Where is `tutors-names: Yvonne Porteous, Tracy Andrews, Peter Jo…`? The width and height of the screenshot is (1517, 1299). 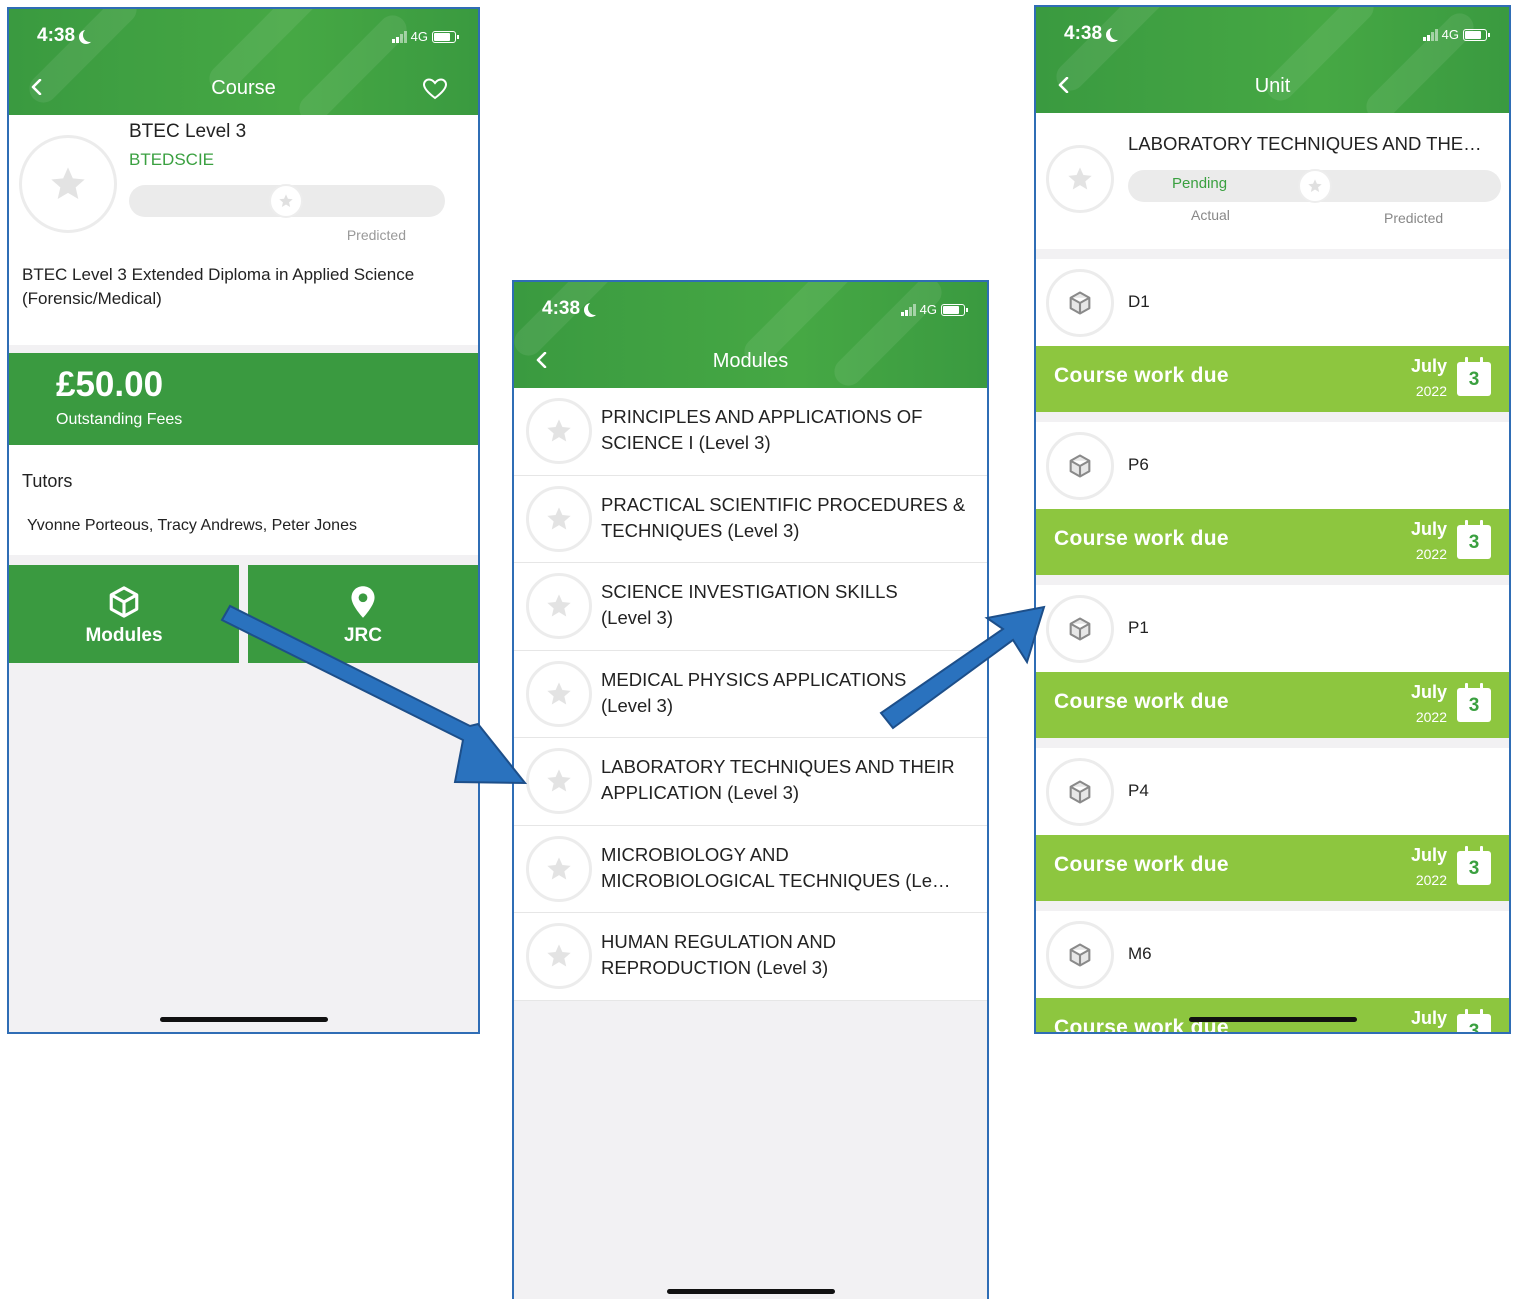 tutors-names: Yvonne Porteous, Tracy Andrews, Peter Jo… is located at coordinates (192, 525).